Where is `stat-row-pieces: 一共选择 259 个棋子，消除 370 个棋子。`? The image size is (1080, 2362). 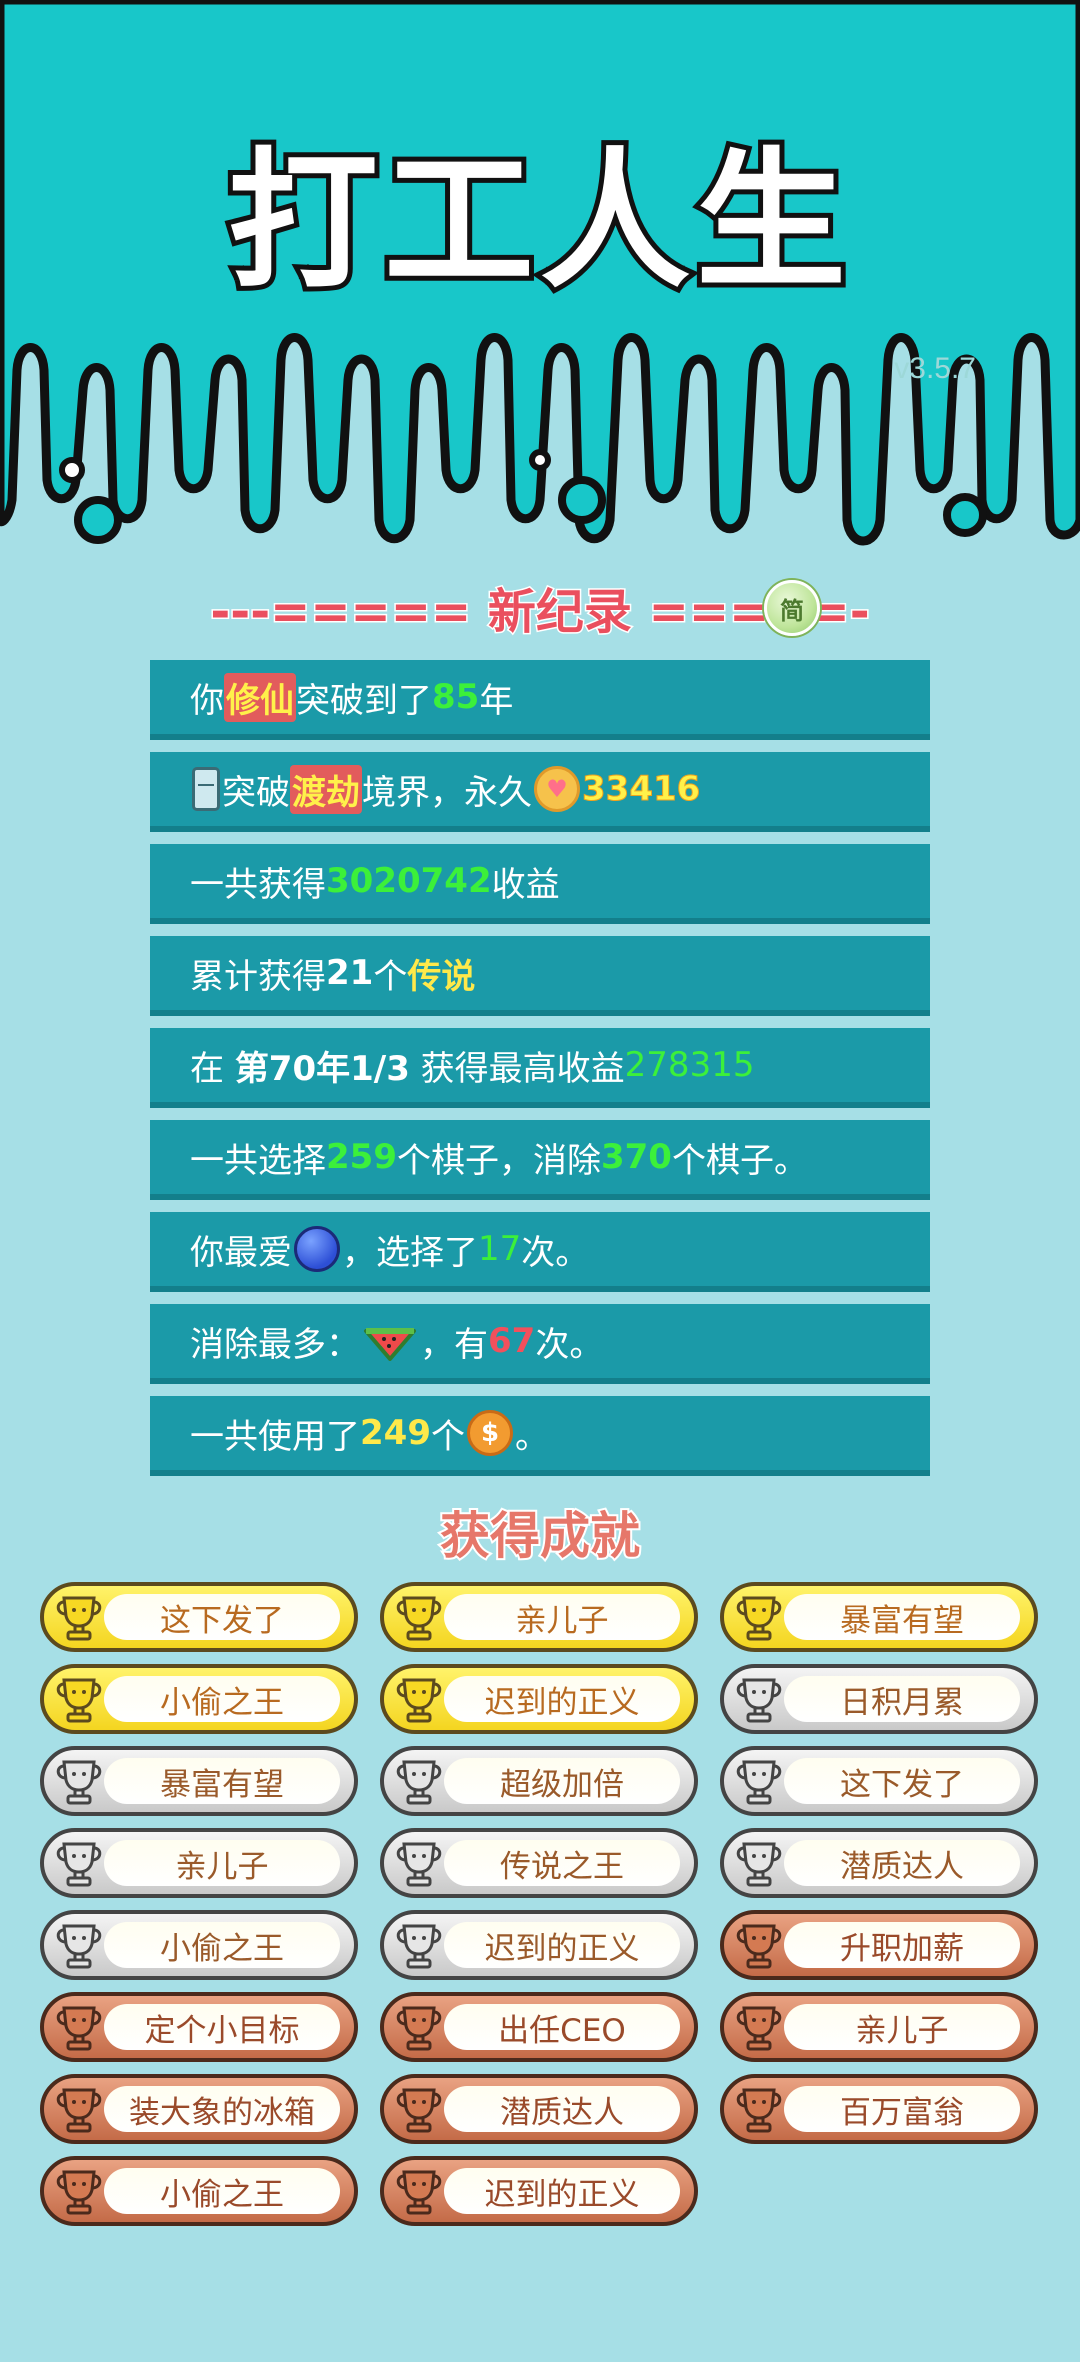 stat-row-pieces: 一共选择 259 个棋子，消除 370 个棋子。 is located at coordinates (540, 1160).